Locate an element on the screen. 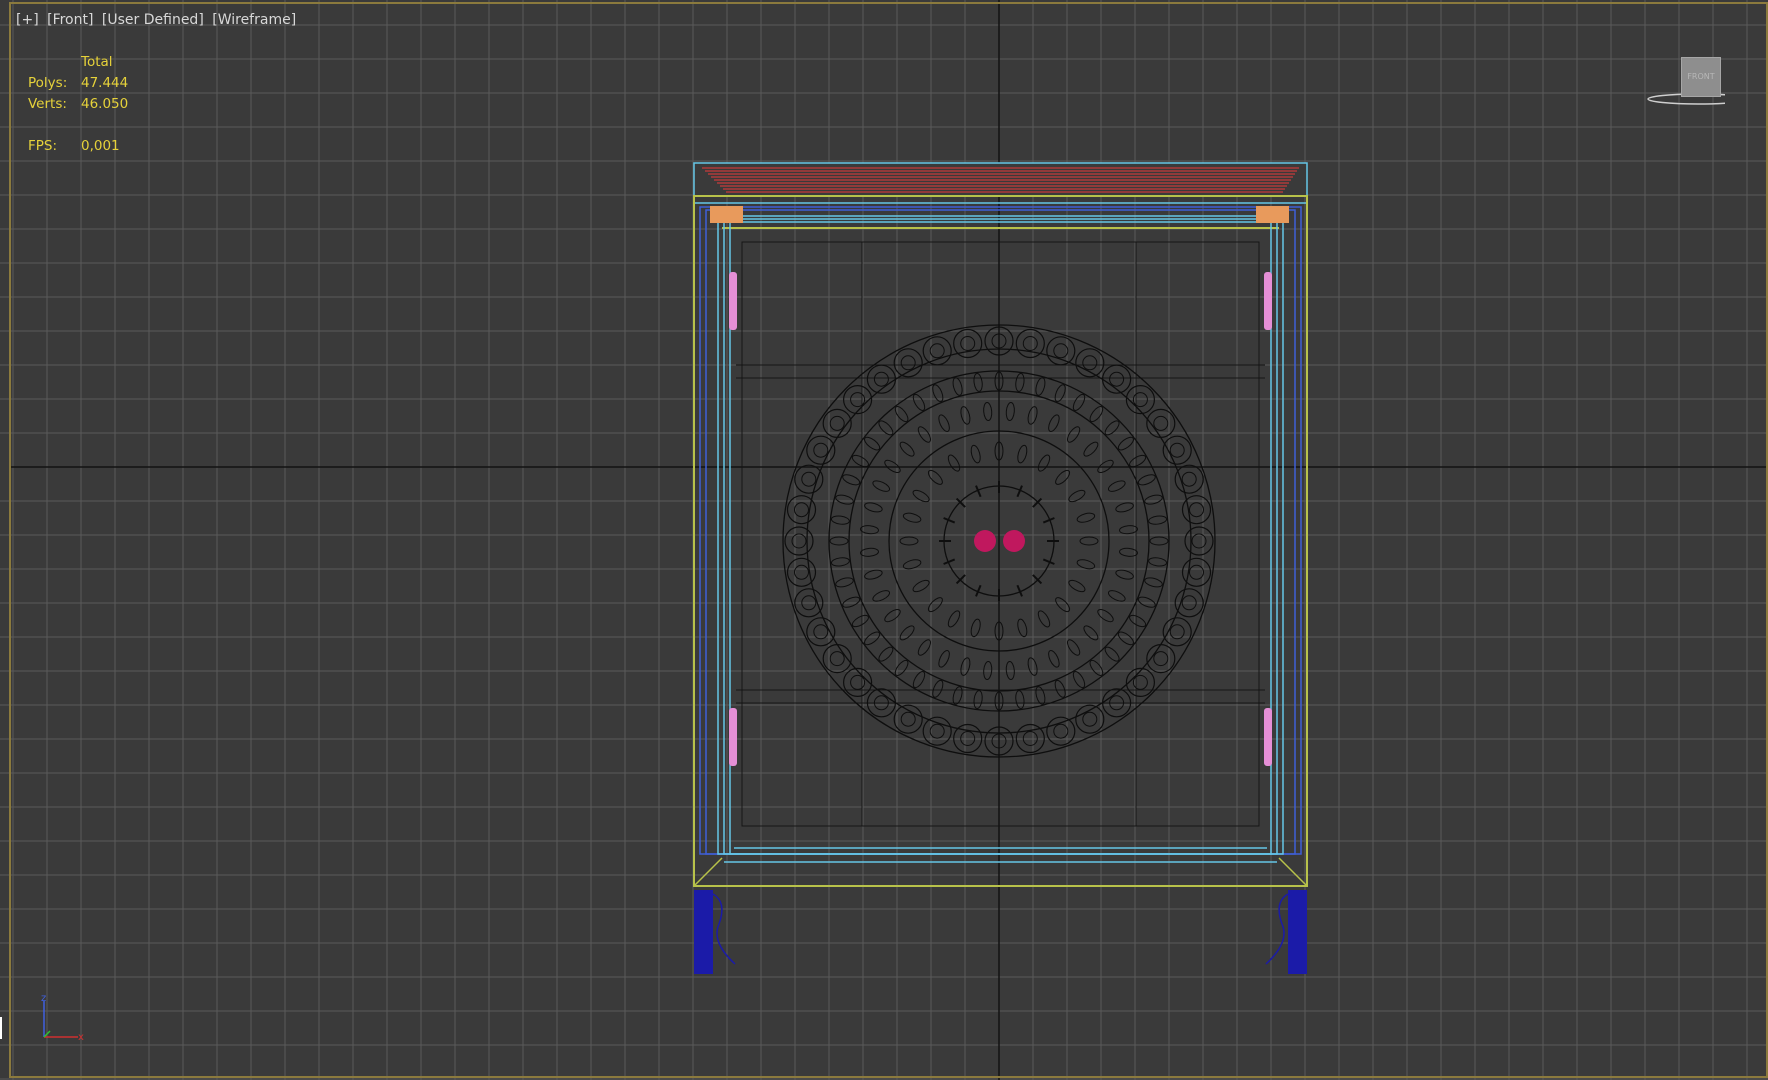 This screenshot has height=1080, width=1768. viewport-menu-plus: [+] is located at coordinates (27, 20).